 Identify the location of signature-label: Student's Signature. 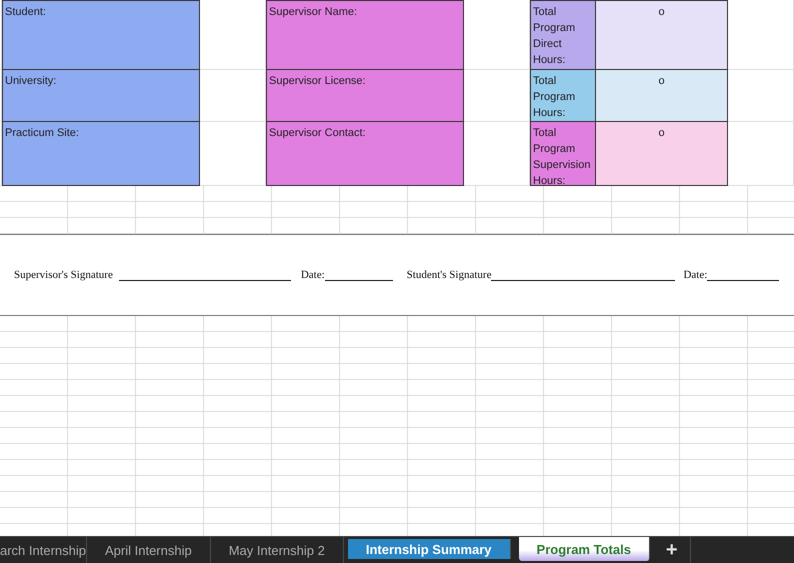
(449, 275).